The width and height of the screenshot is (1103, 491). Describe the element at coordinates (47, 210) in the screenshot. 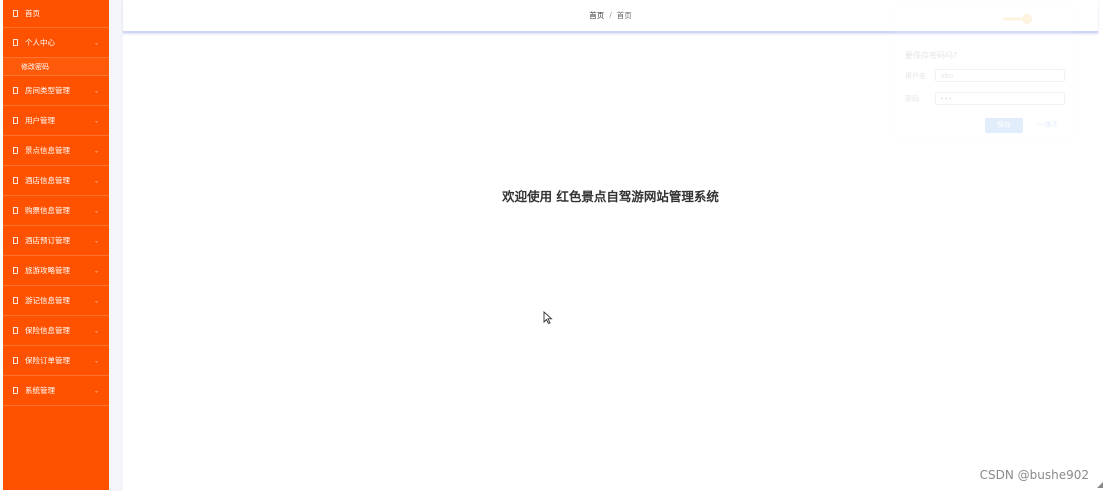

I see `sidebar-item-label: 购票信息管理` at that location.